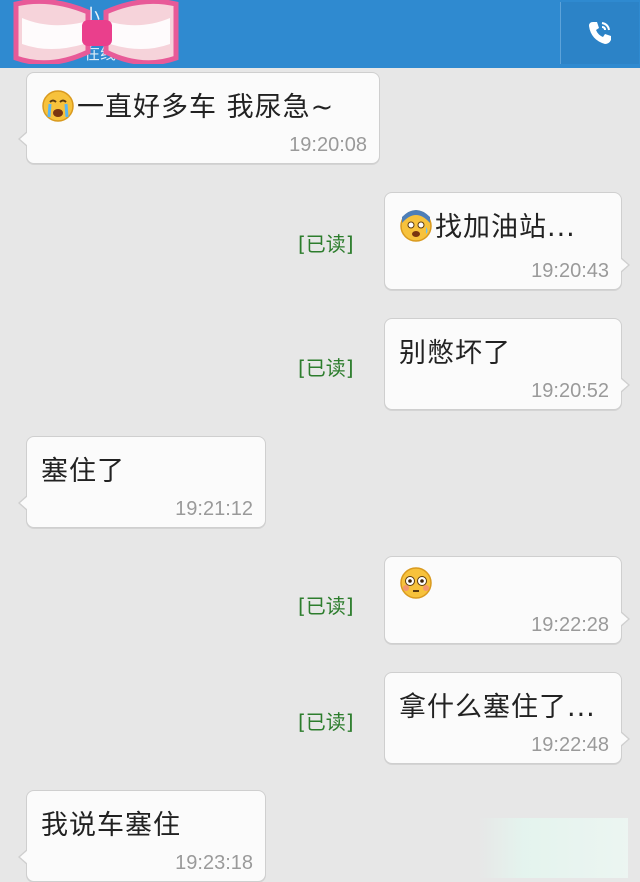  I want to click on message-text: 一直好多车 我尿急~, so click(187, 105).